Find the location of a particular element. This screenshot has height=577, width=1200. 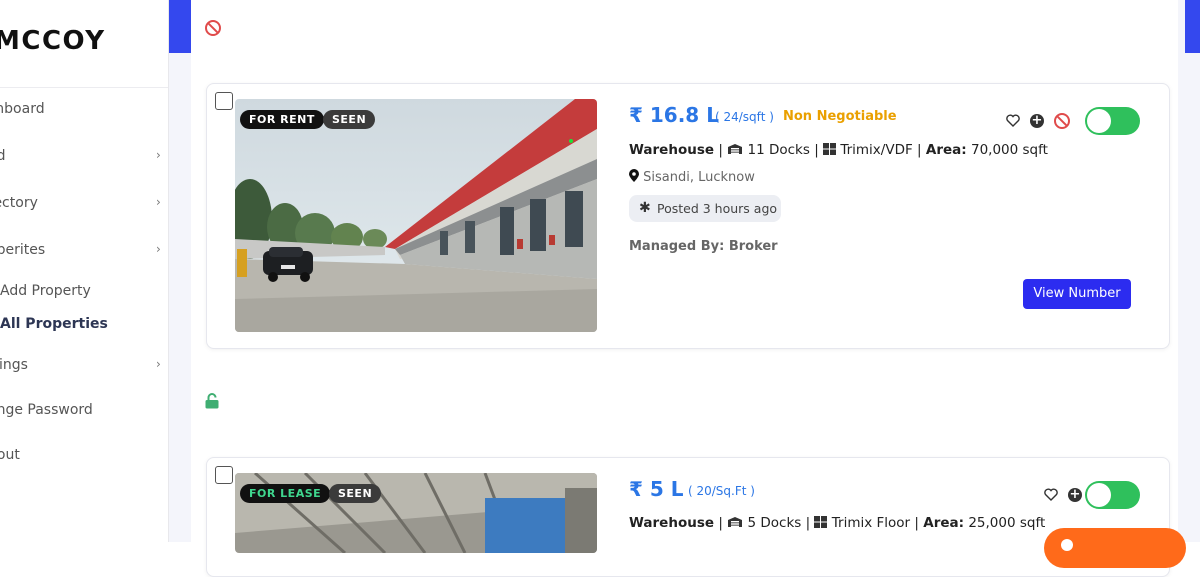

header-accent-left is located at coordinates (180, 26).